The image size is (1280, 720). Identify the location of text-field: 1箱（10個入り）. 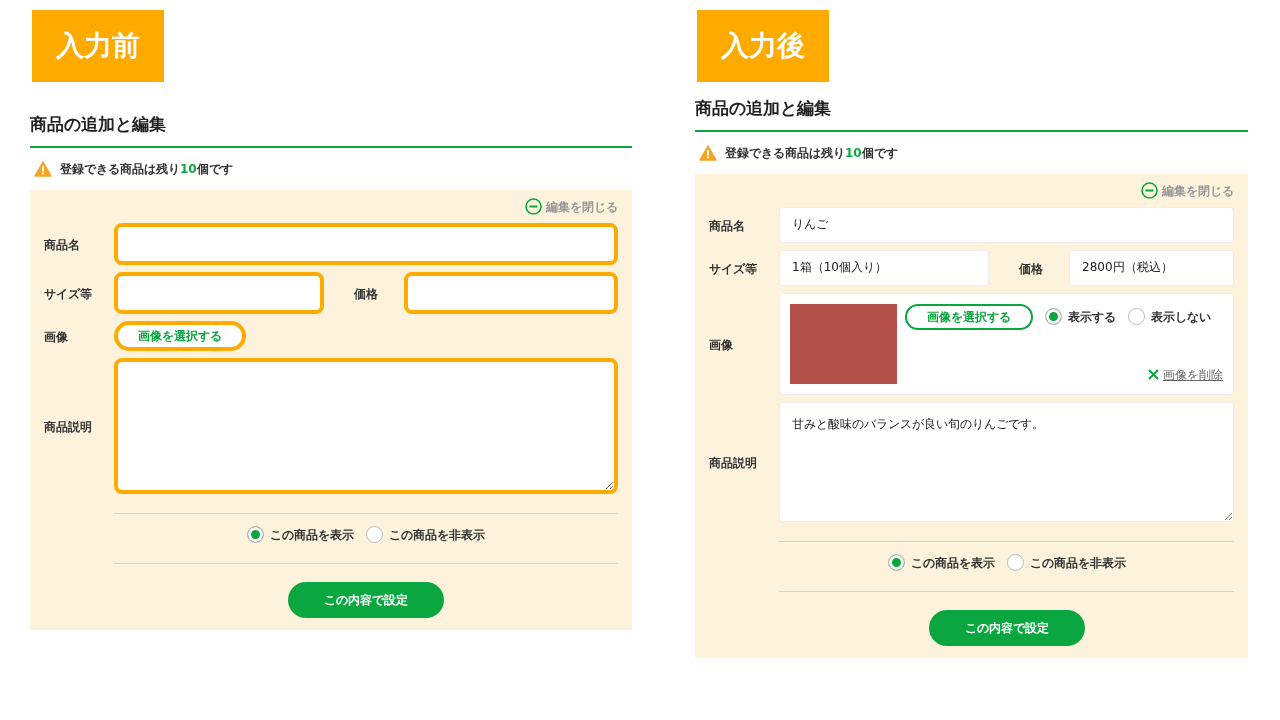
(884, 267).